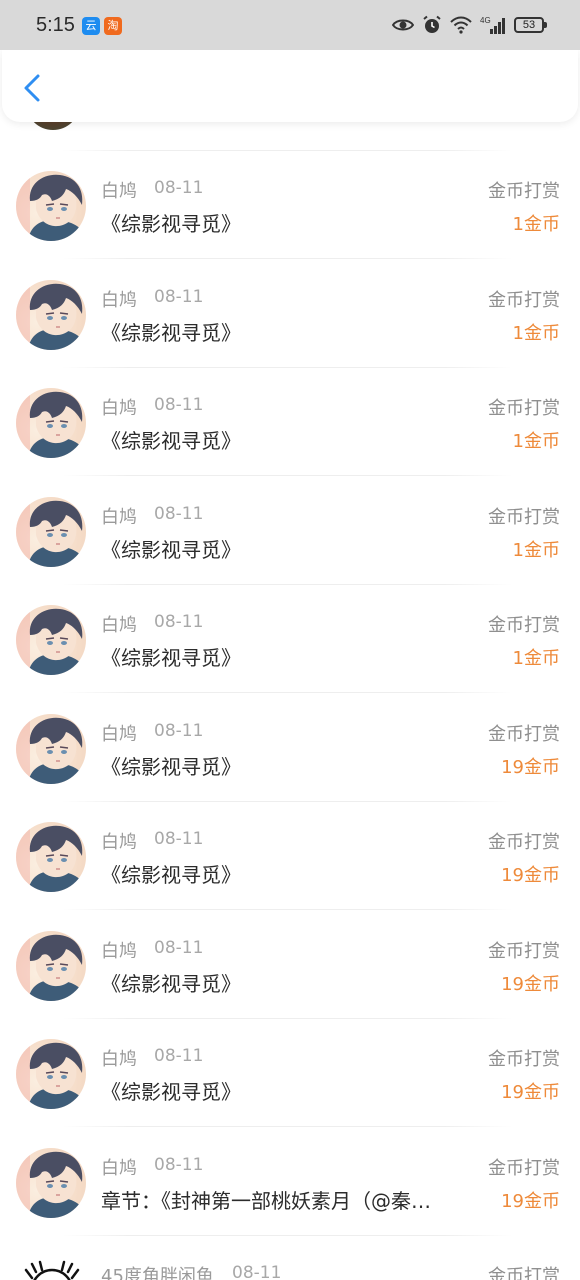 The image size is (580, 1280). What do you see at coordinates (290, 86) in the screenshot?
I see `header-bar` at bounding box center [290, 86].